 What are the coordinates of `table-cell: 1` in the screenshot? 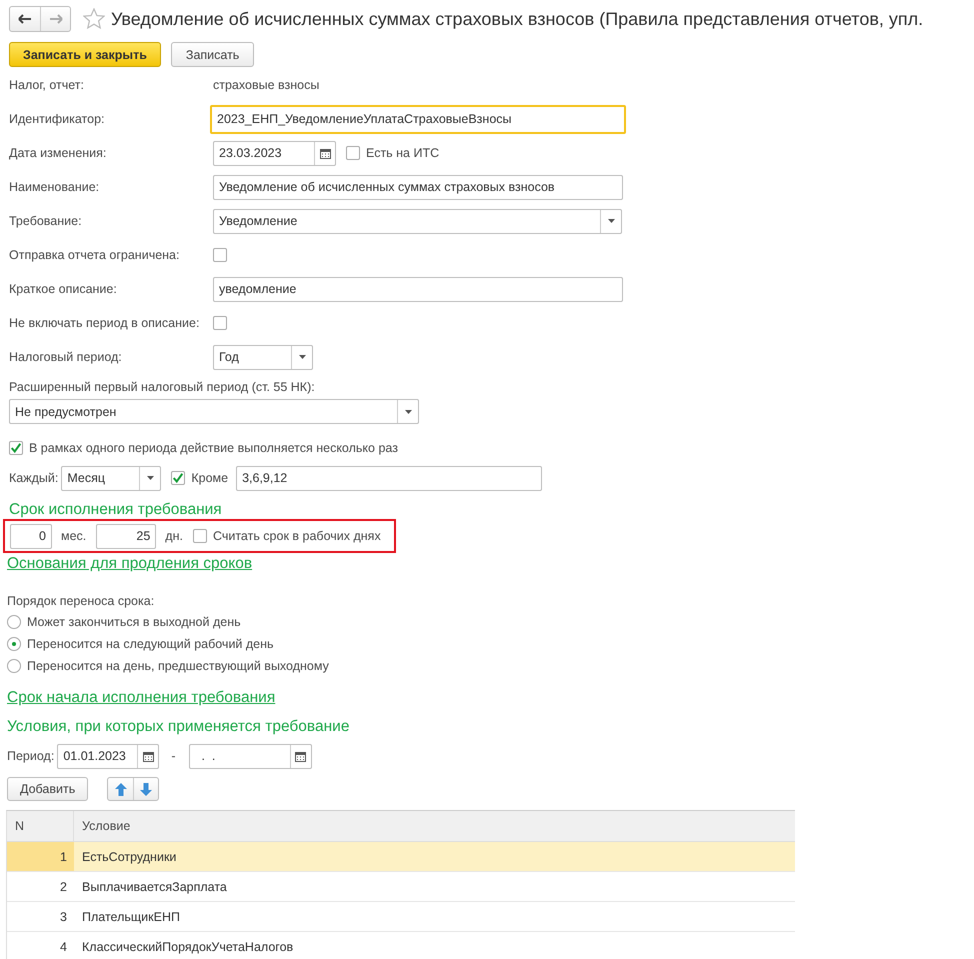 It's located at (40, 856).